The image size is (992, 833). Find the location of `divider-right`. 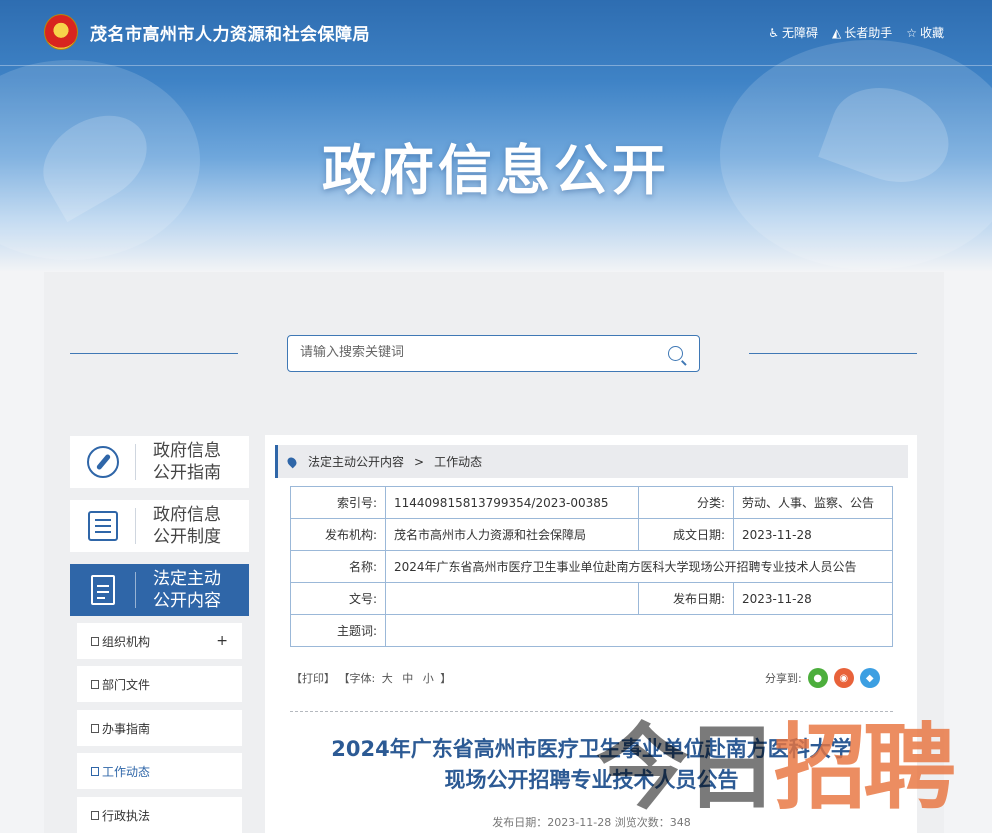

divider-right is located at coordinates (833, 353).